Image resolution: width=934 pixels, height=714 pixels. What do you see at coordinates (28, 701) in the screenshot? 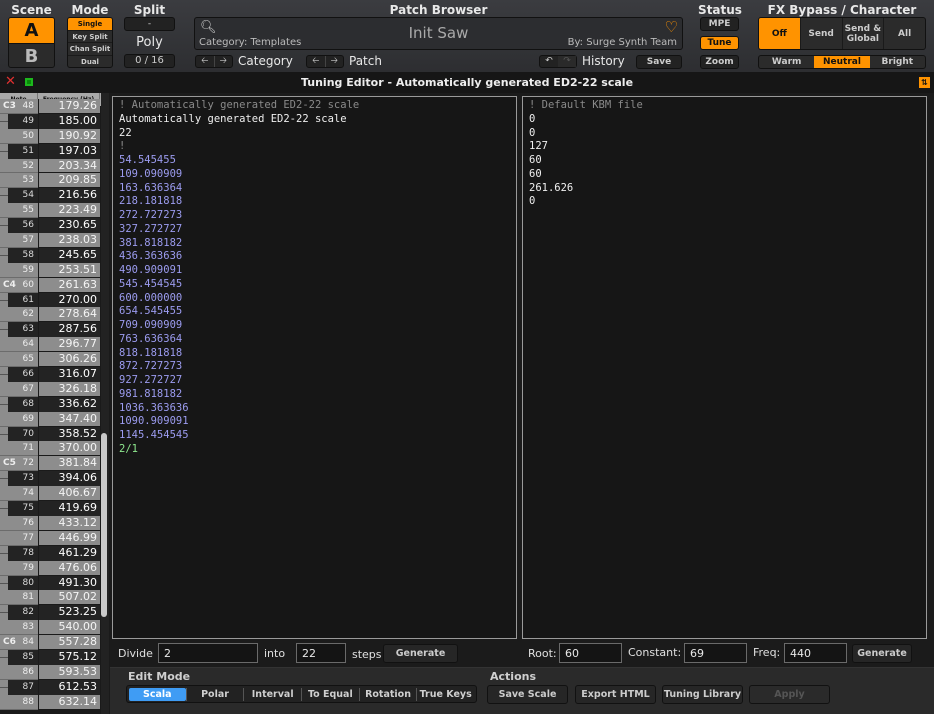
I see `note-number: 88` at bounding box center [28, 701].